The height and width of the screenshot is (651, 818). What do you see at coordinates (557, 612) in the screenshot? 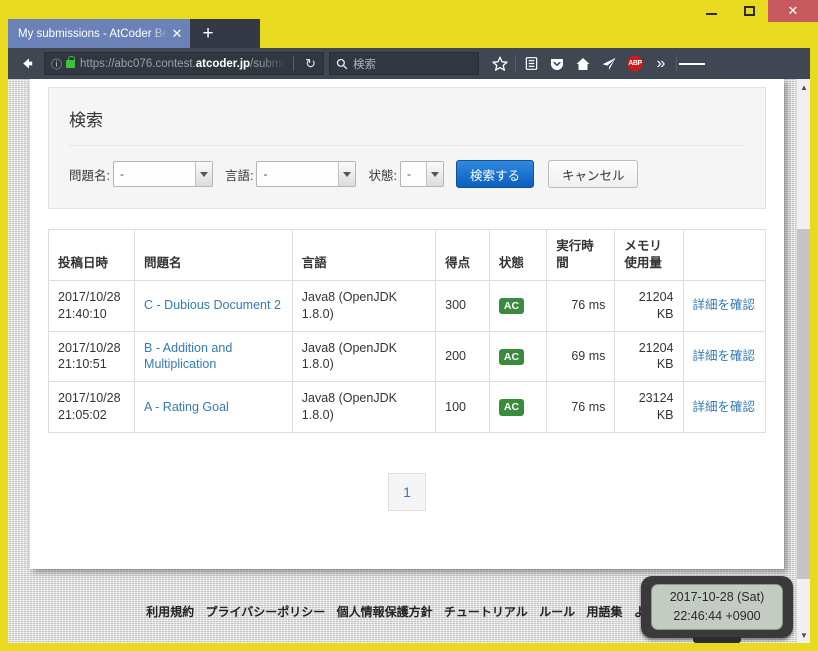
I see `footer-link-rules: ルール` at bounding box center [557, 612].